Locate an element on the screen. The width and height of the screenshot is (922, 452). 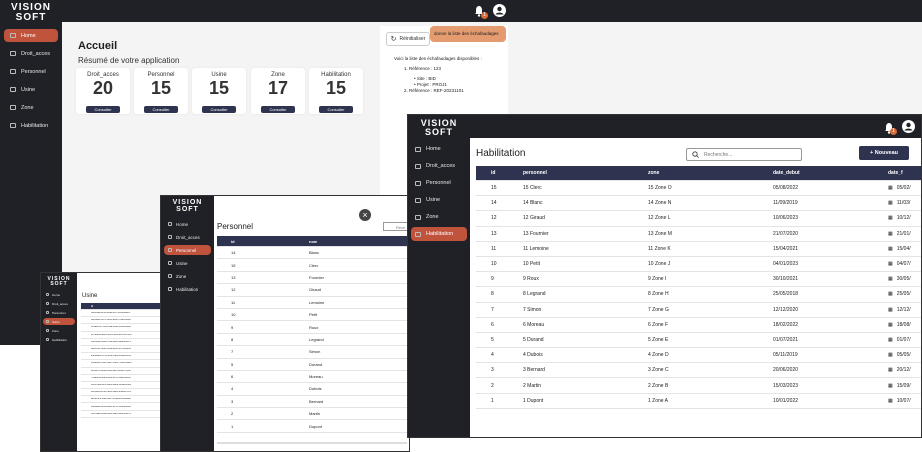
table-row: 10 Petit is located at coordinates (313, 315).